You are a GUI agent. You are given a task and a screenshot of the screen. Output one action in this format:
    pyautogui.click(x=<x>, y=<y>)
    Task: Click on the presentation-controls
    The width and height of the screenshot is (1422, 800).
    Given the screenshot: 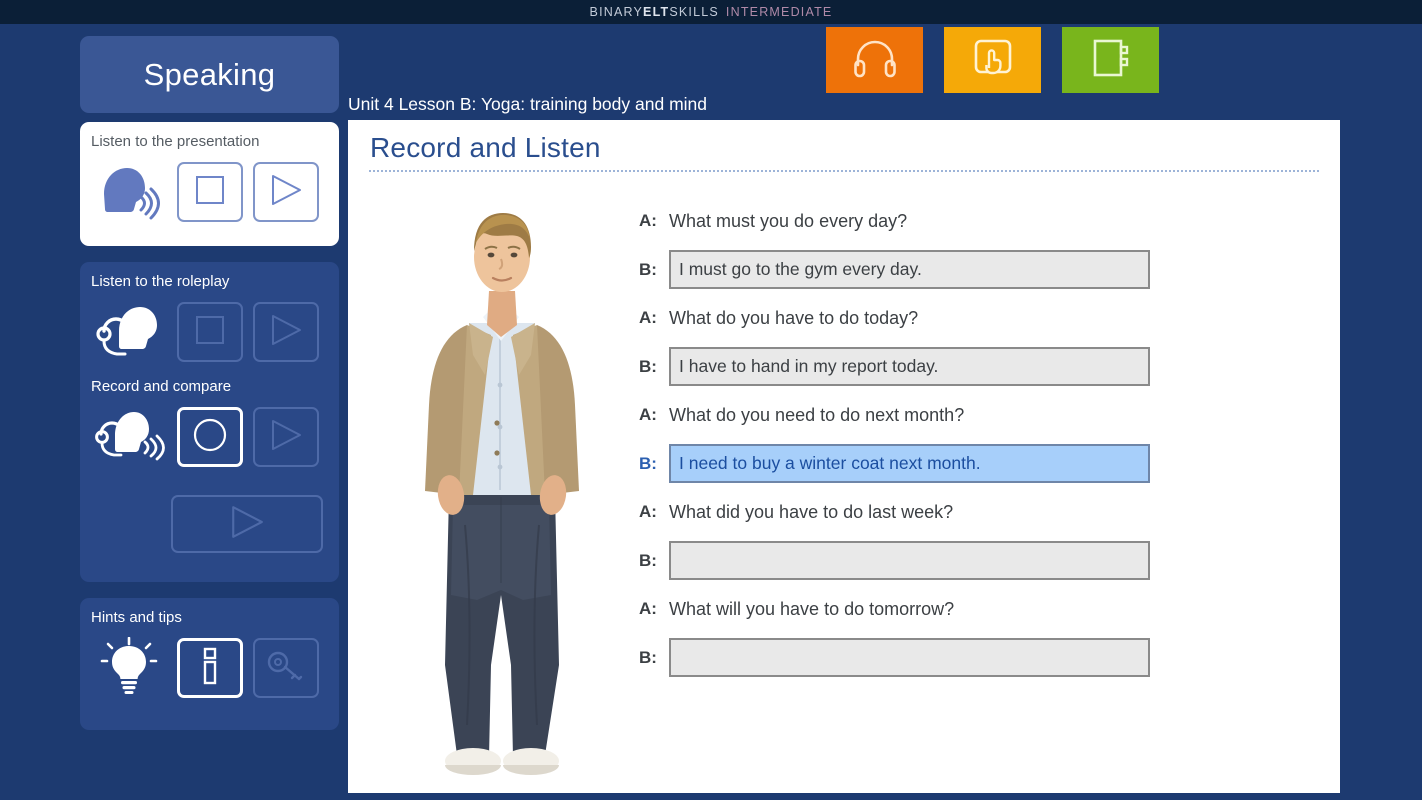 What is the action you would take?
    pyautogui.click(x=209, y=189)
    